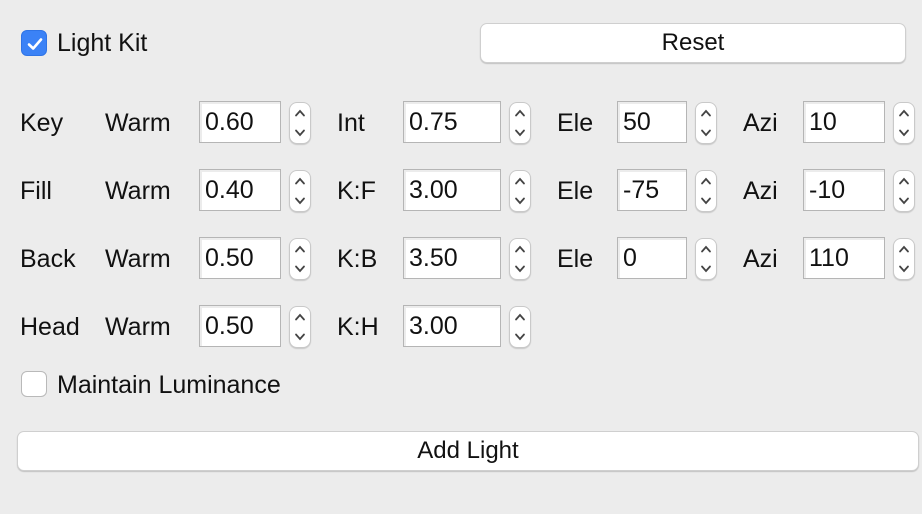 Image resolution: width=922 pixels, height=514 pixels. I want to click on fill-azi-stepper, so click(904, 191).